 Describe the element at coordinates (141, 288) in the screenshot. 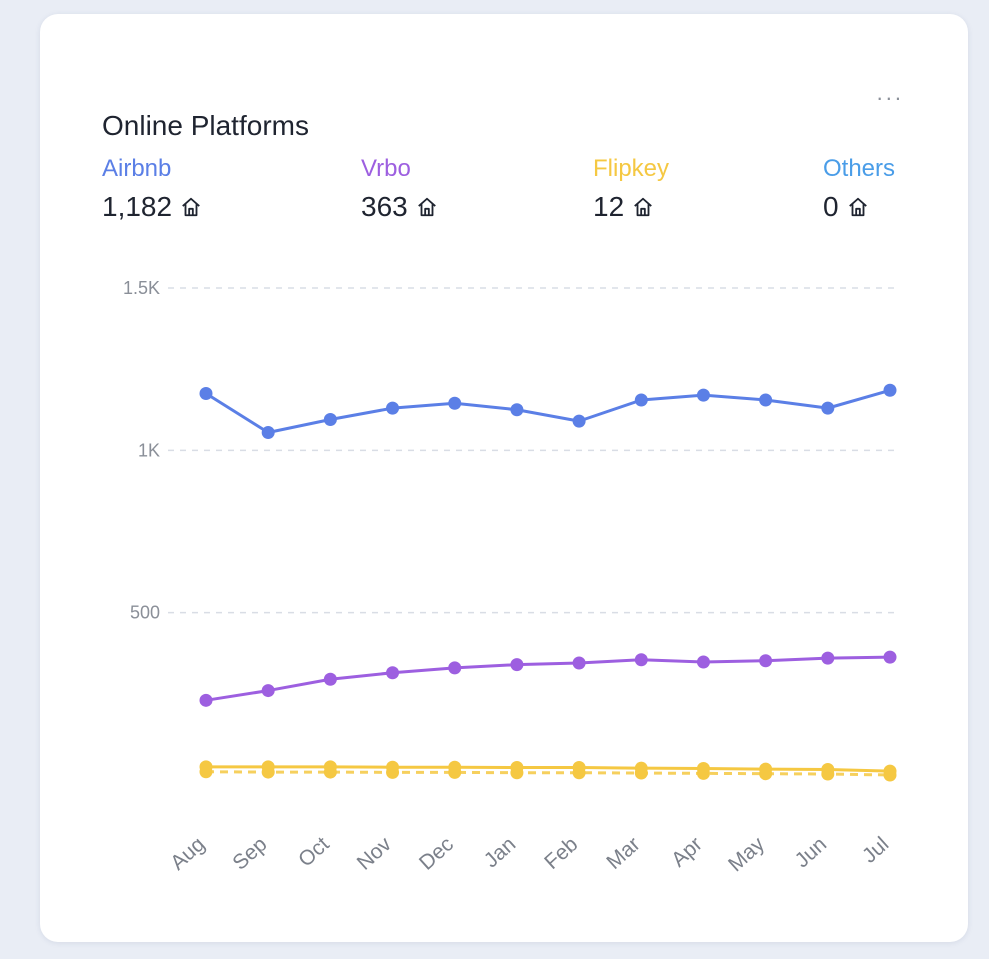

I see `y-tick-label: 1.5K` at that location.